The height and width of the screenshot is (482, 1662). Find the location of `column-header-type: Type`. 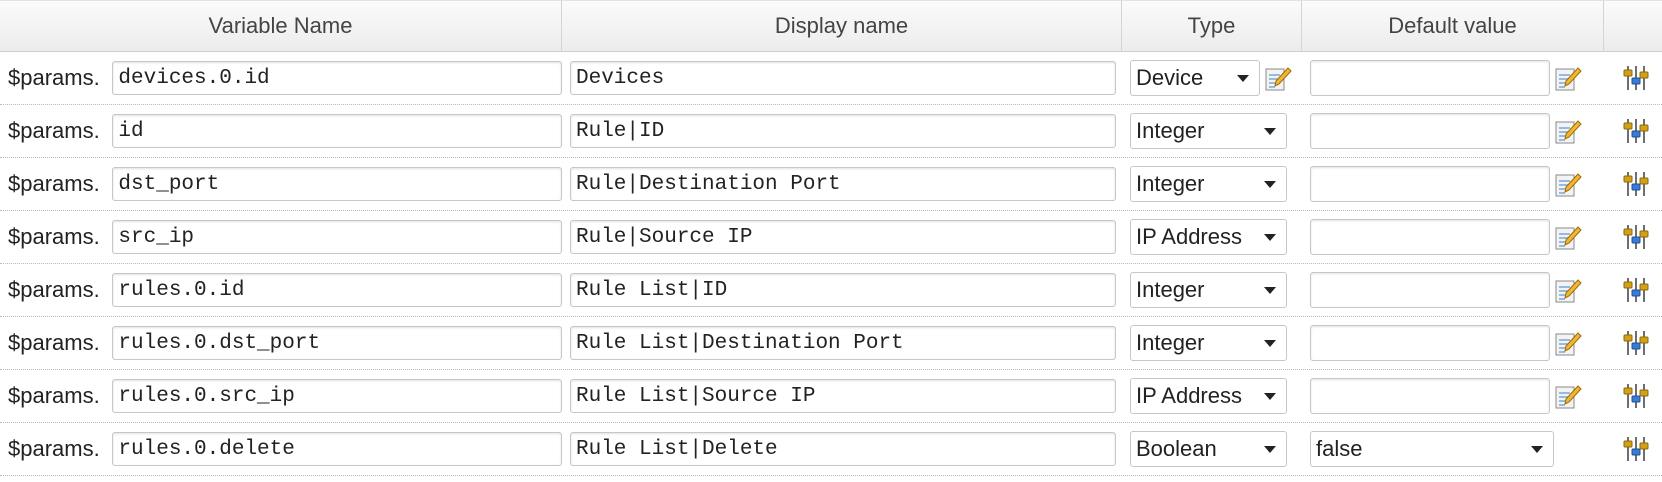

column-header-type: Type is located at coordinates (1212, 26).